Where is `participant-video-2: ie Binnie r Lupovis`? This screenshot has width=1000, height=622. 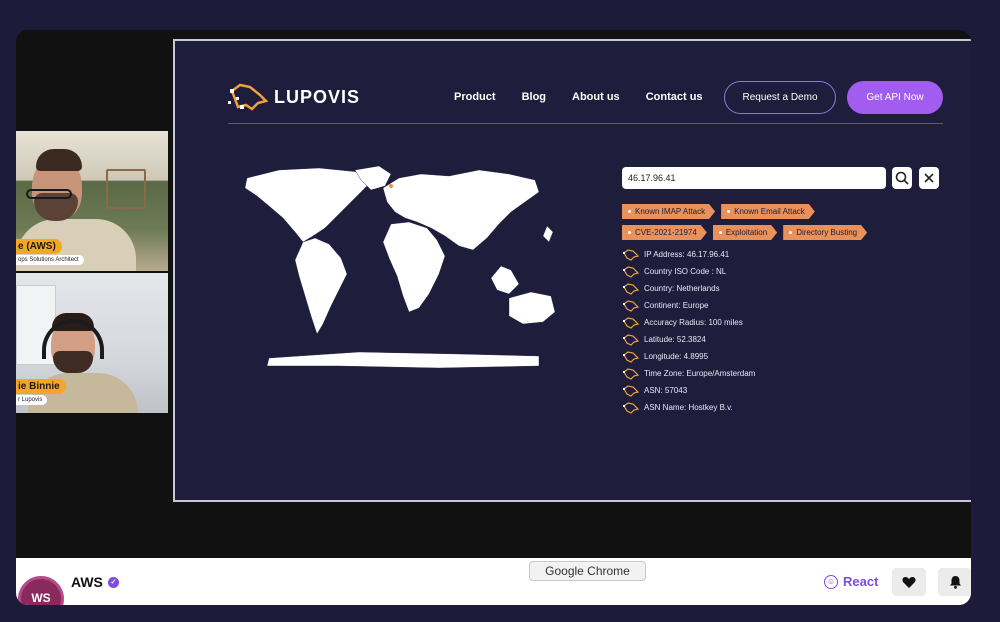
participant-video-2: ie Binnie r Lupovis is located at coordinates (92, 343).